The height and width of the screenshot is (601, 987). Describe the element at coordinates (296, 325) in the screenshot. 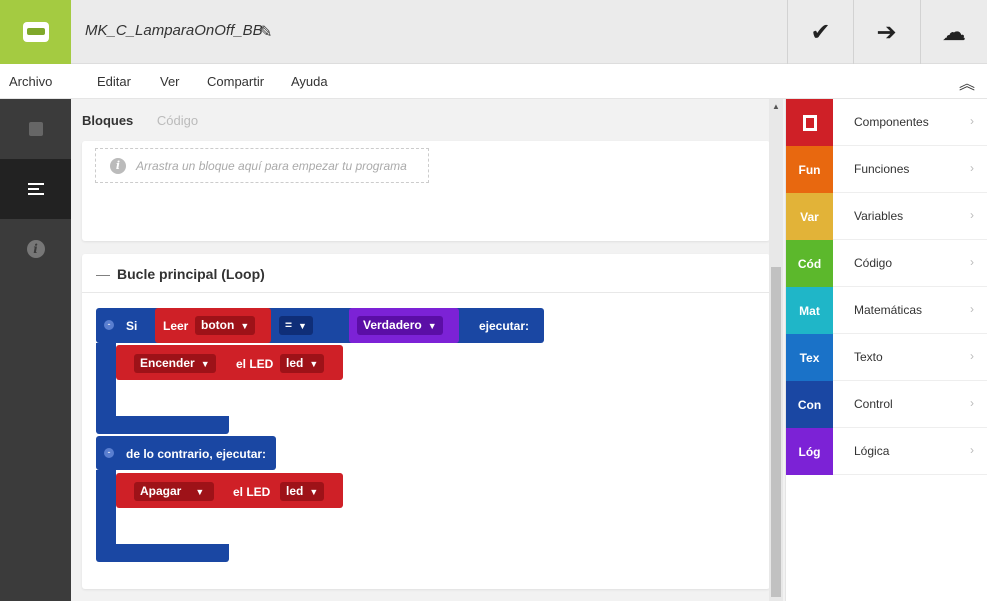

I see `operator-dropdown: = ▼` at that location.